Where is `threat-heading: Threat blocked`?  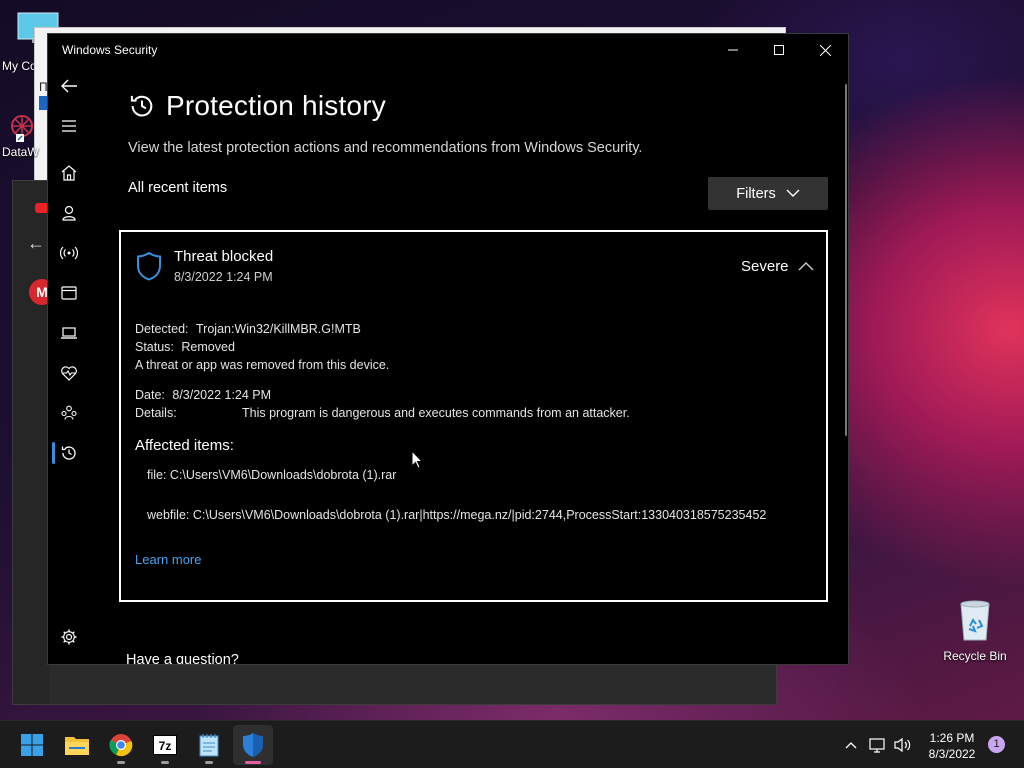
threat-heading: Threat blocked is located at coordinates (224, 256).